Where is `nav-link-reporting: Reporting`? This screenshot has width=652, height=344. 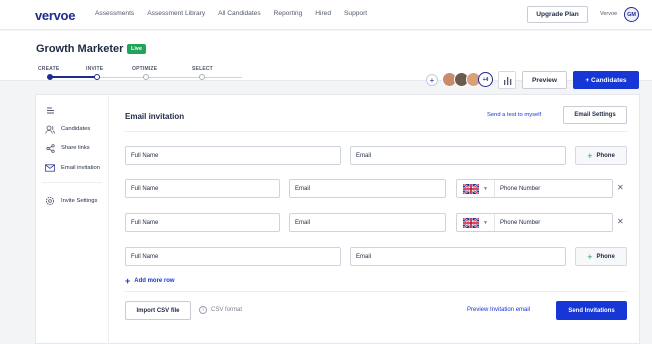
nav-link-reporting: Reporting is located at coordinates (288, 13).